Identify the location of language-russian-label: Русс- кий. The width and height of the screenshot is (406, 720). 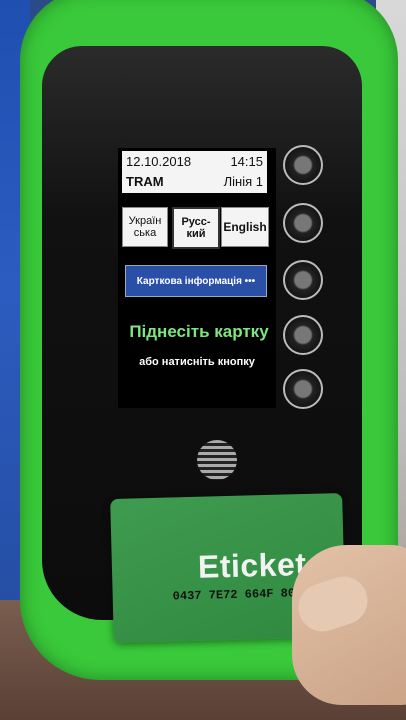
(196, 228).